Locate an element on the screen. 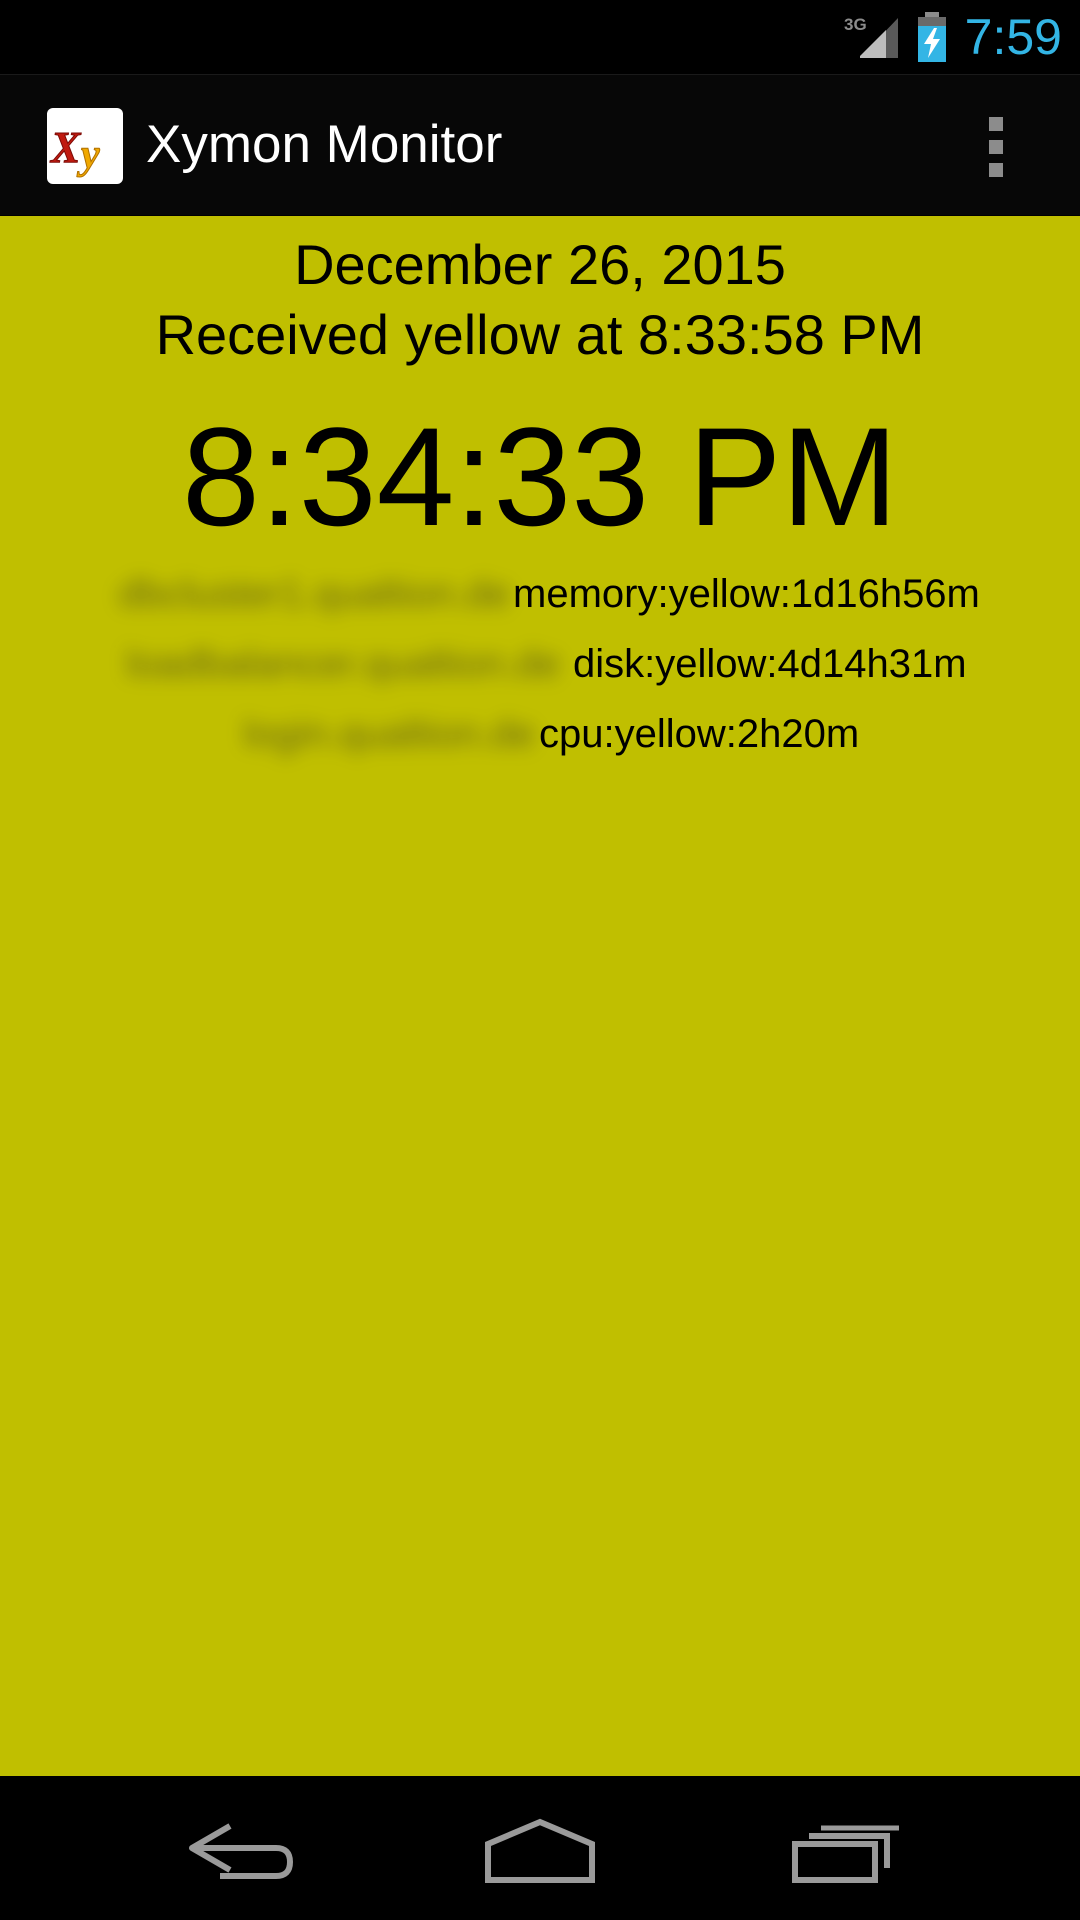 Image resolution: width=1080 pixels, height=1920 pixels. received-status: Received yellow at 8:33:58 PM is located at coordinates (540, 334).